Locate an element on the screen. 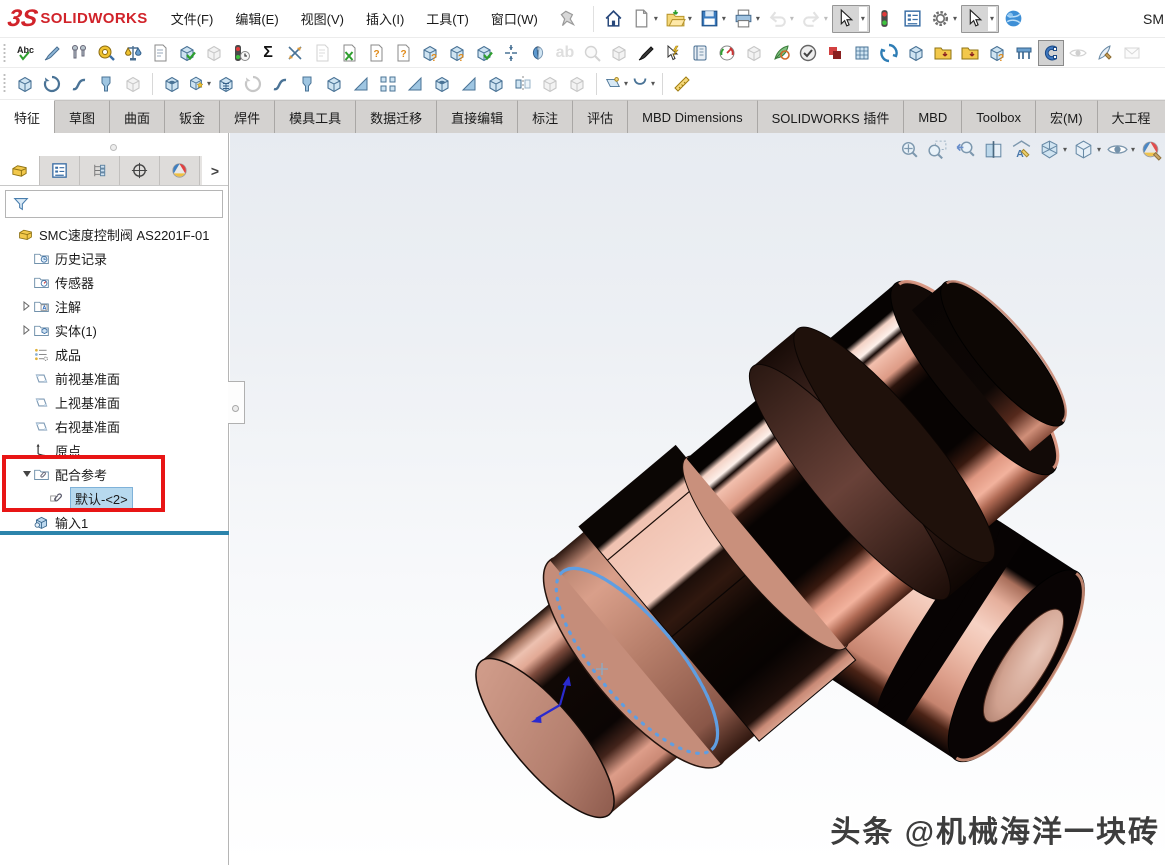 The height and width of the screenshot is (865, 1165). wrap-button is located at coordinates (496, 84).